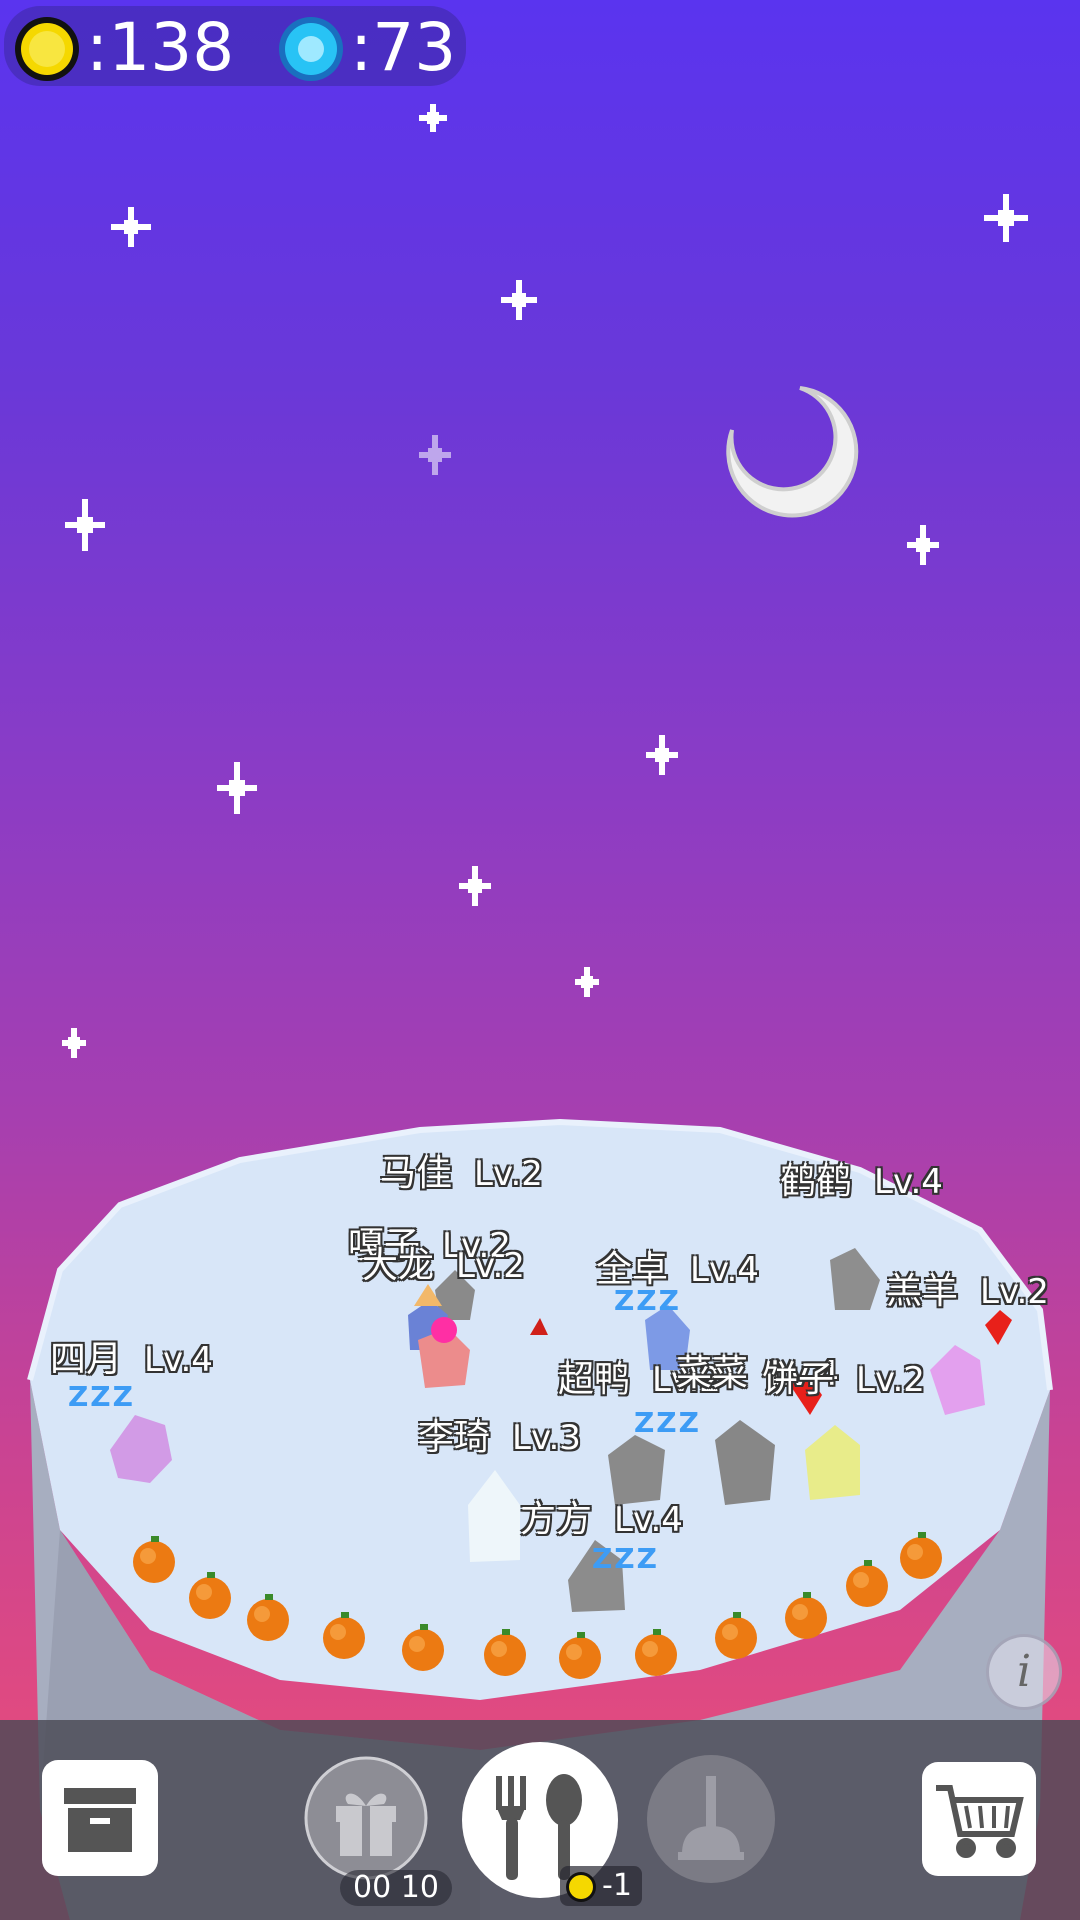 The width and height of the screenshot is (1080, 1920). I want to click on pet-level: Lv.3, so click(546, 1438).